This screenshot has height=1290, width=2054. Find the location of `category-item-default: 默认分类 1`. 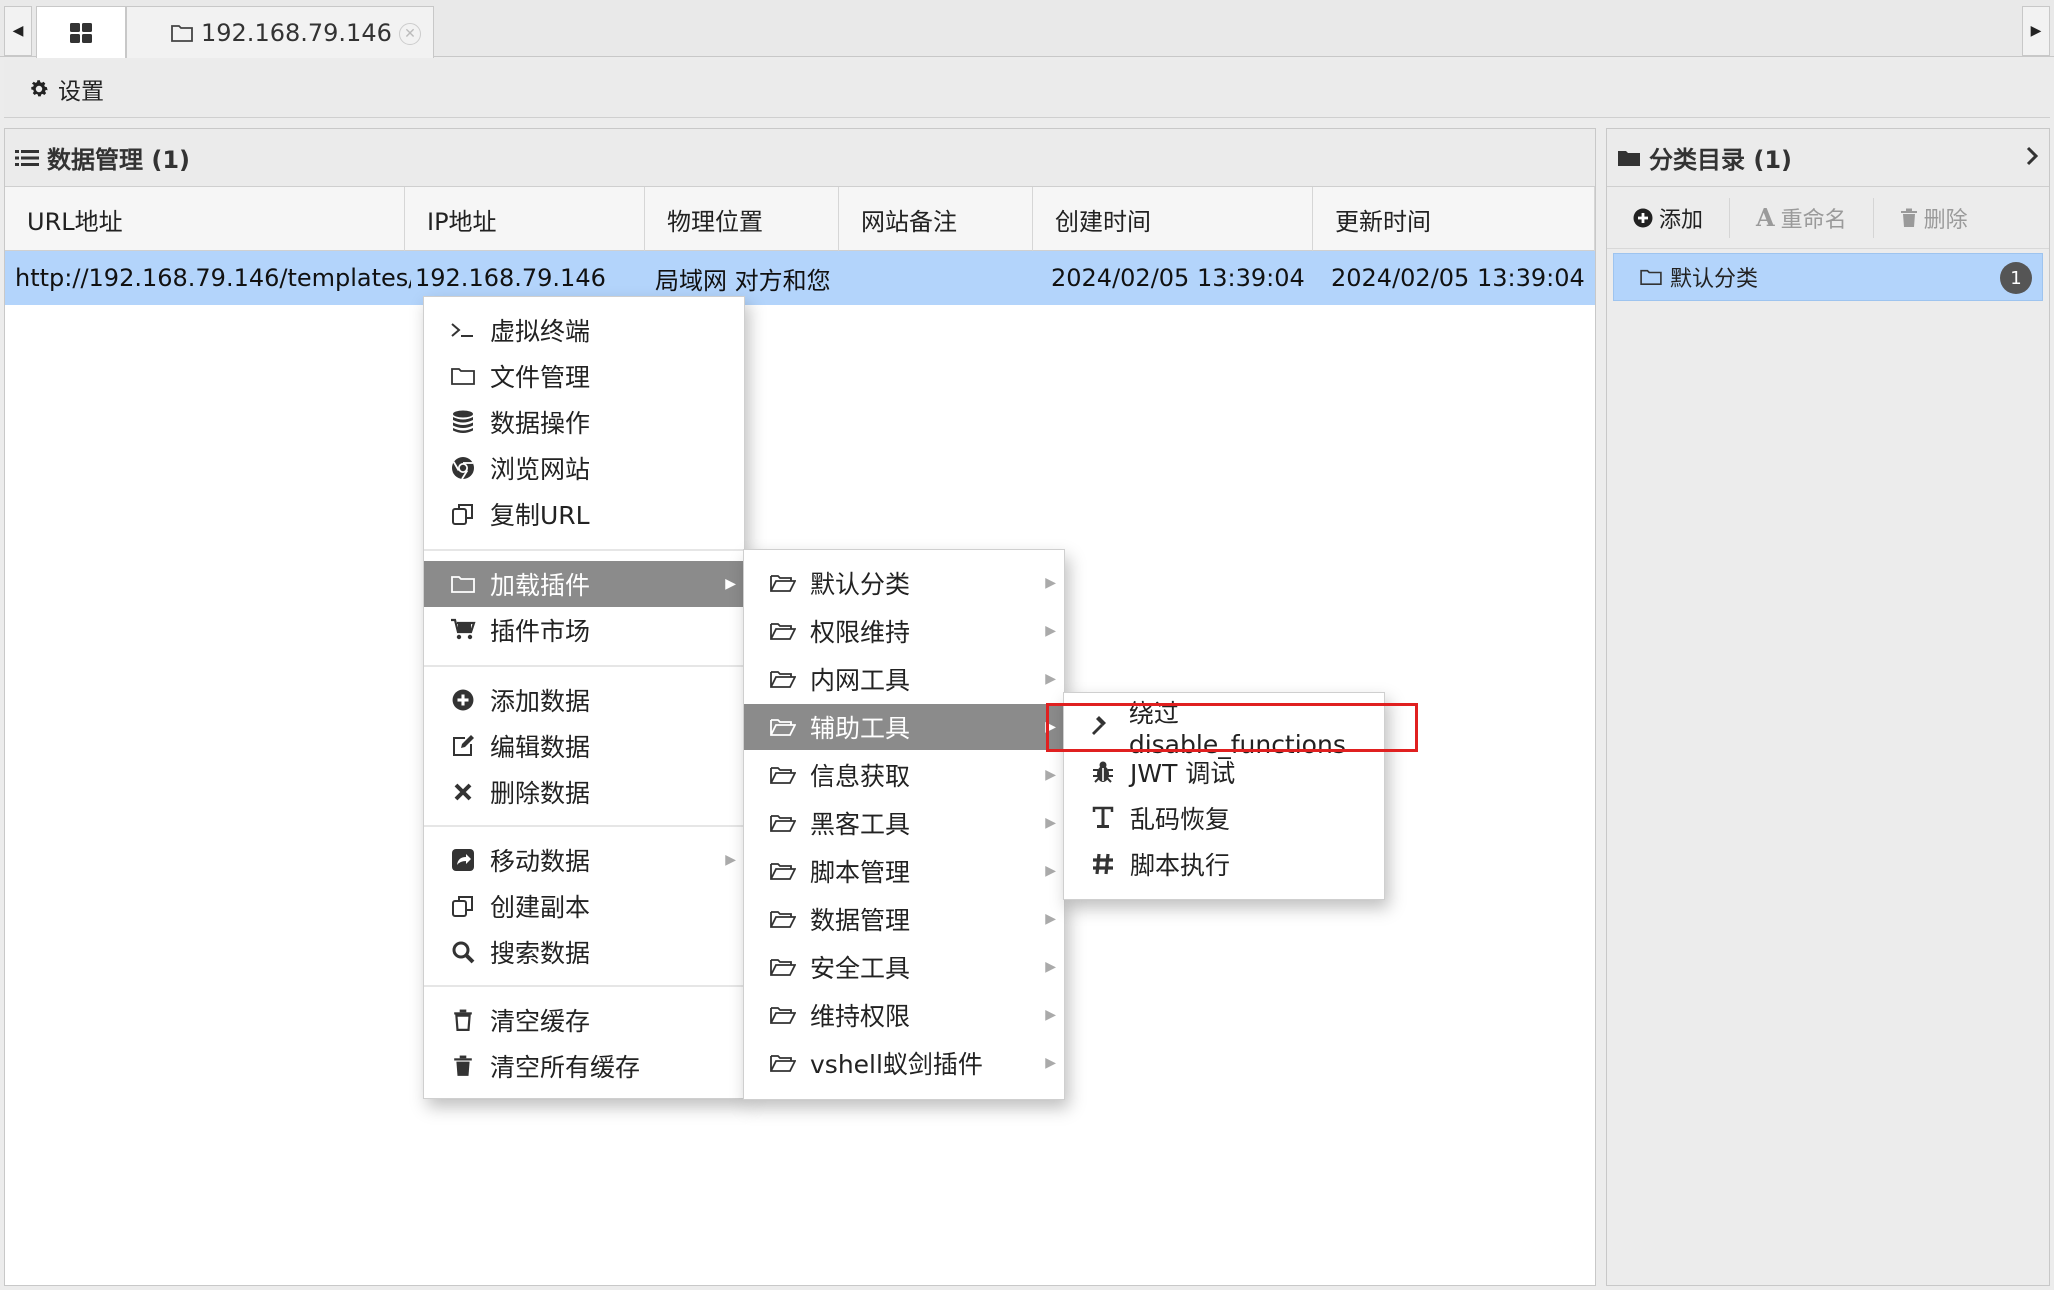

category-item-default: 默认分类 1 is located at coordinates (1828, 277).